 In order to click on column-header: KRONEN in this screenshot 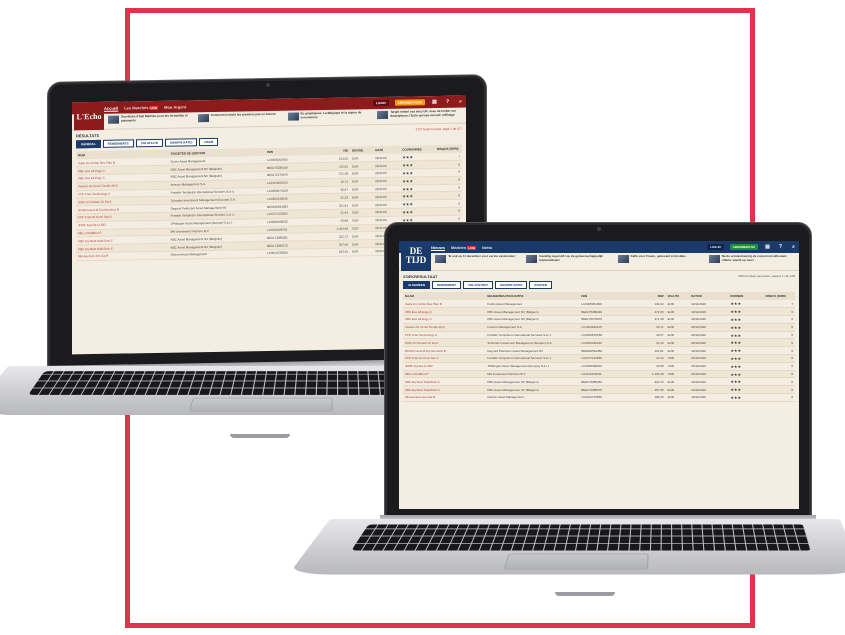, I will do `click(746, 296)`.